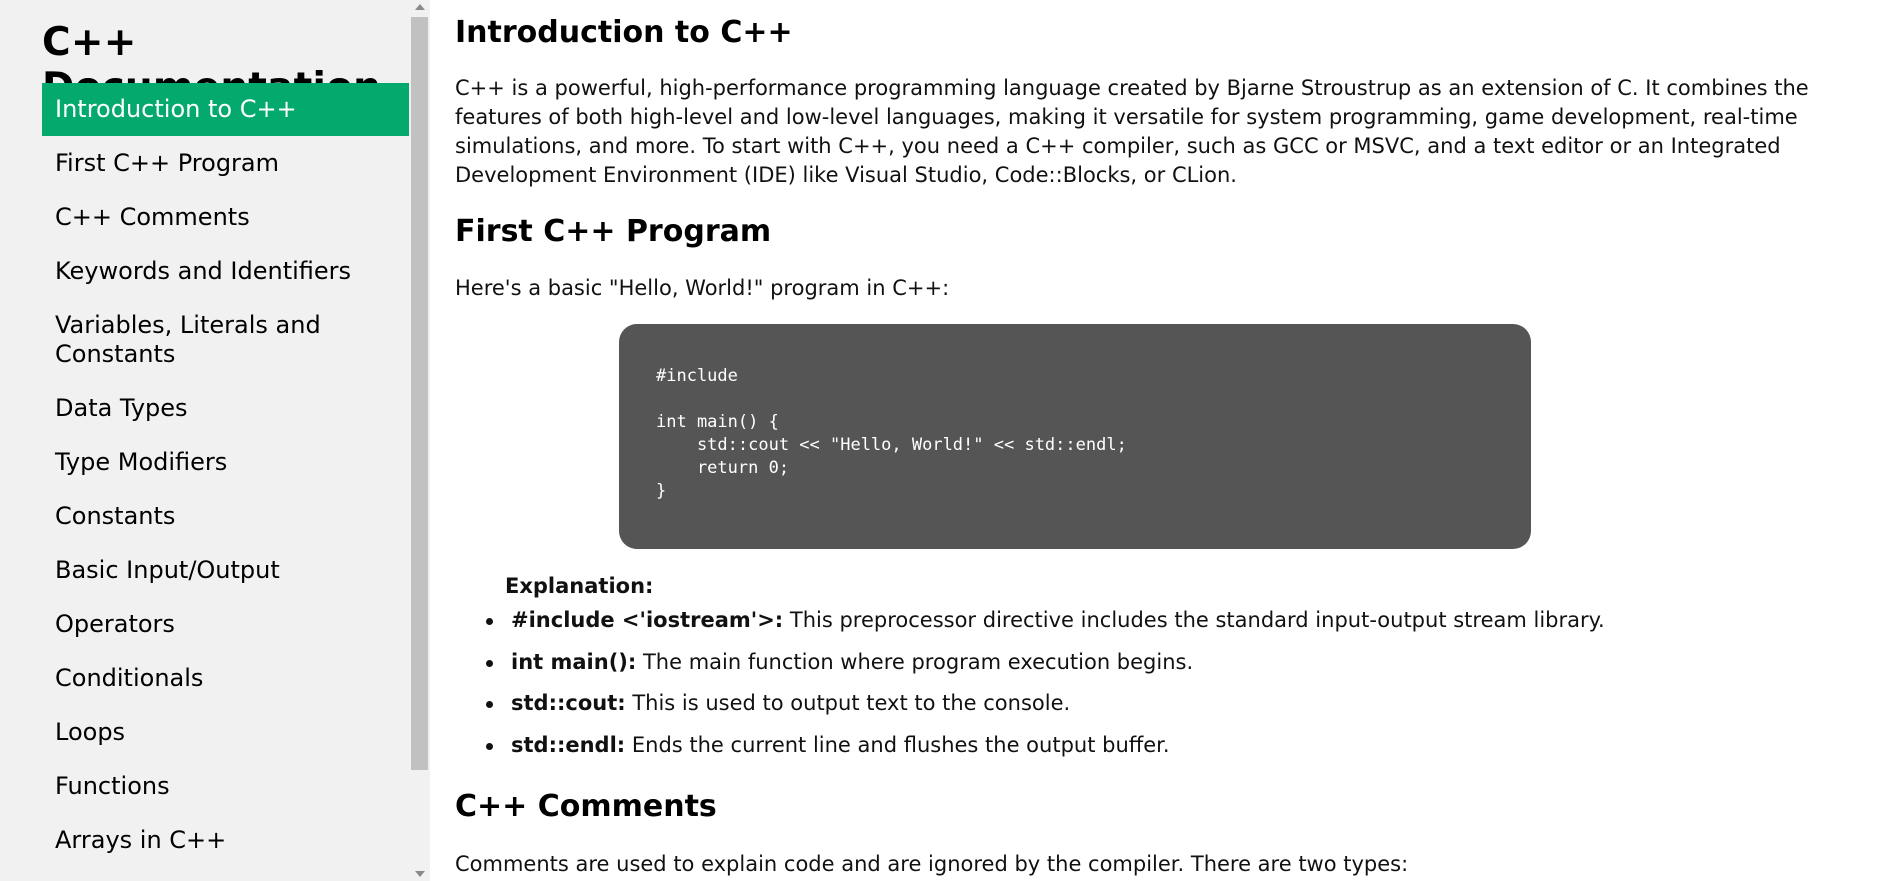  Describe the element at coordinates (568, 703) in the screenshot. I see `bullet-term: std::cout:` at that location.